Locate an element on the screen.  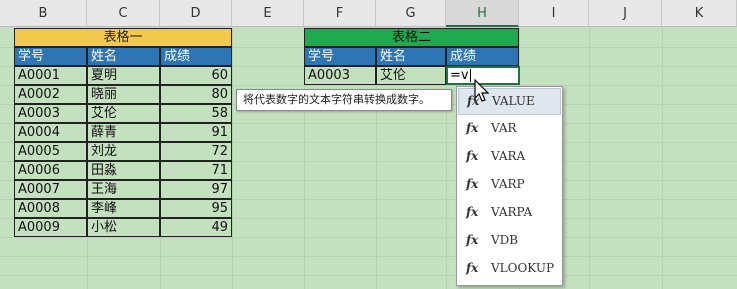
column-header-b: B is located at coordinates (43, 13).